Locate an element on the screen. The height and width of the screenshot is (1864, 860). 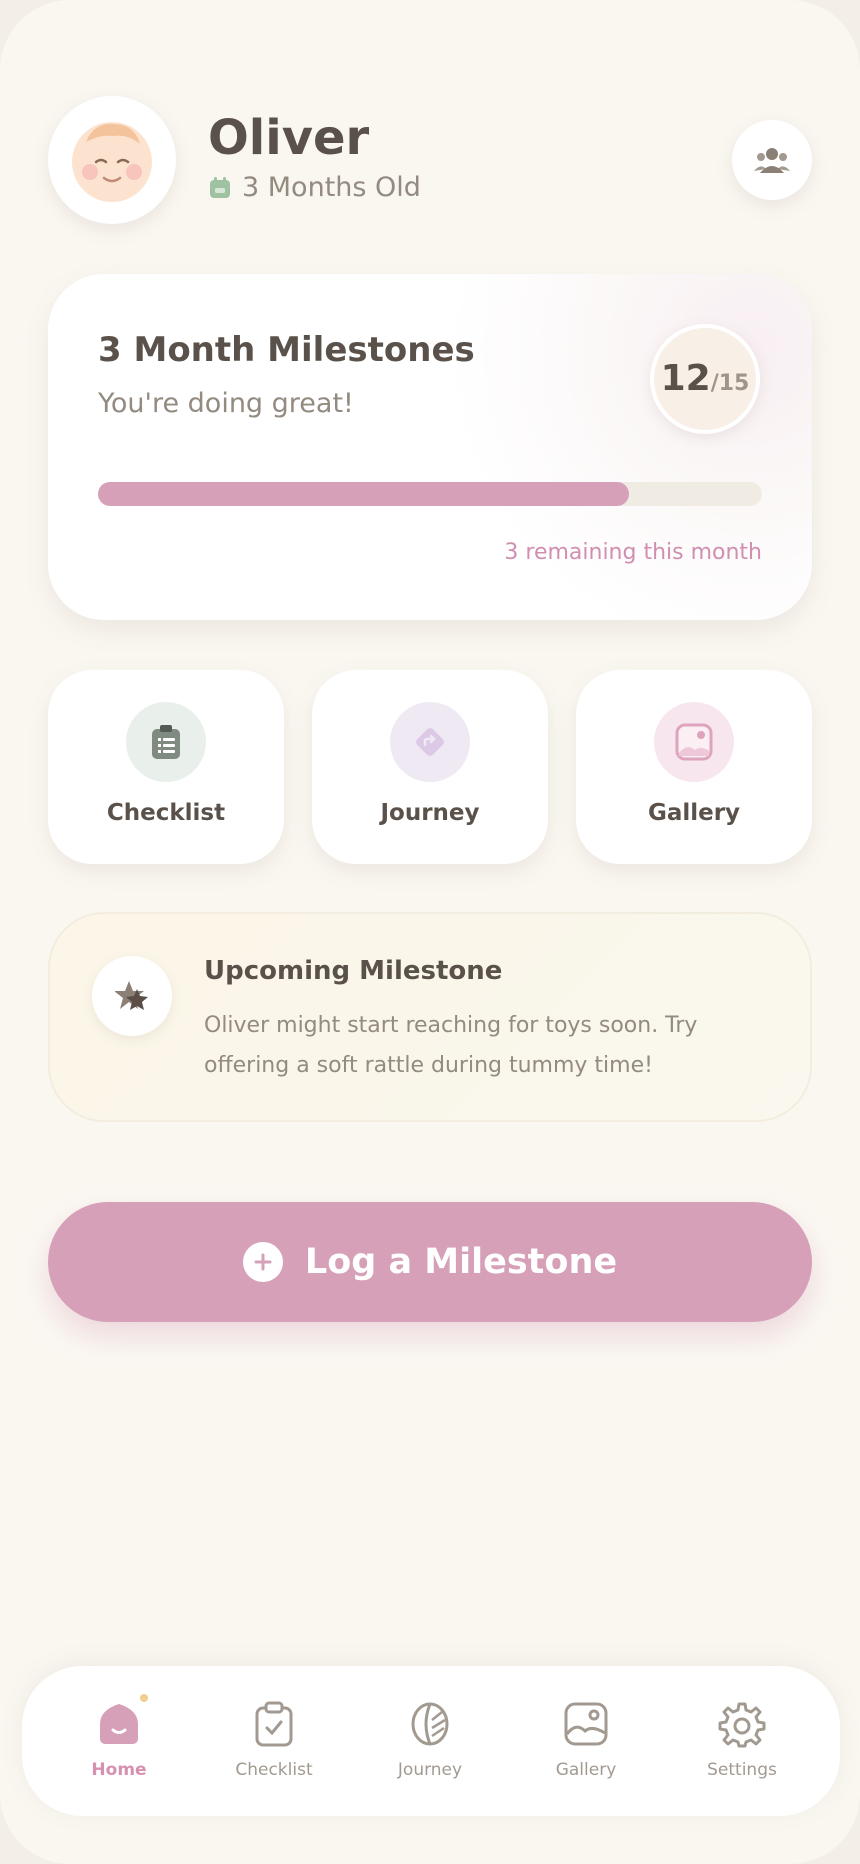
milestone-progress-fill is located at coordinates (364, 494).